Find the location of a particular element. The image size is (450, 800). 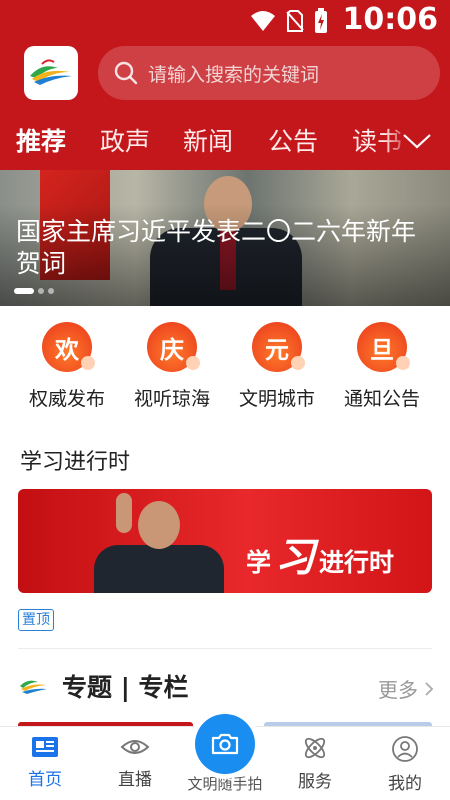

badge-glyph: 旦 is located at coordinates (382, 349).